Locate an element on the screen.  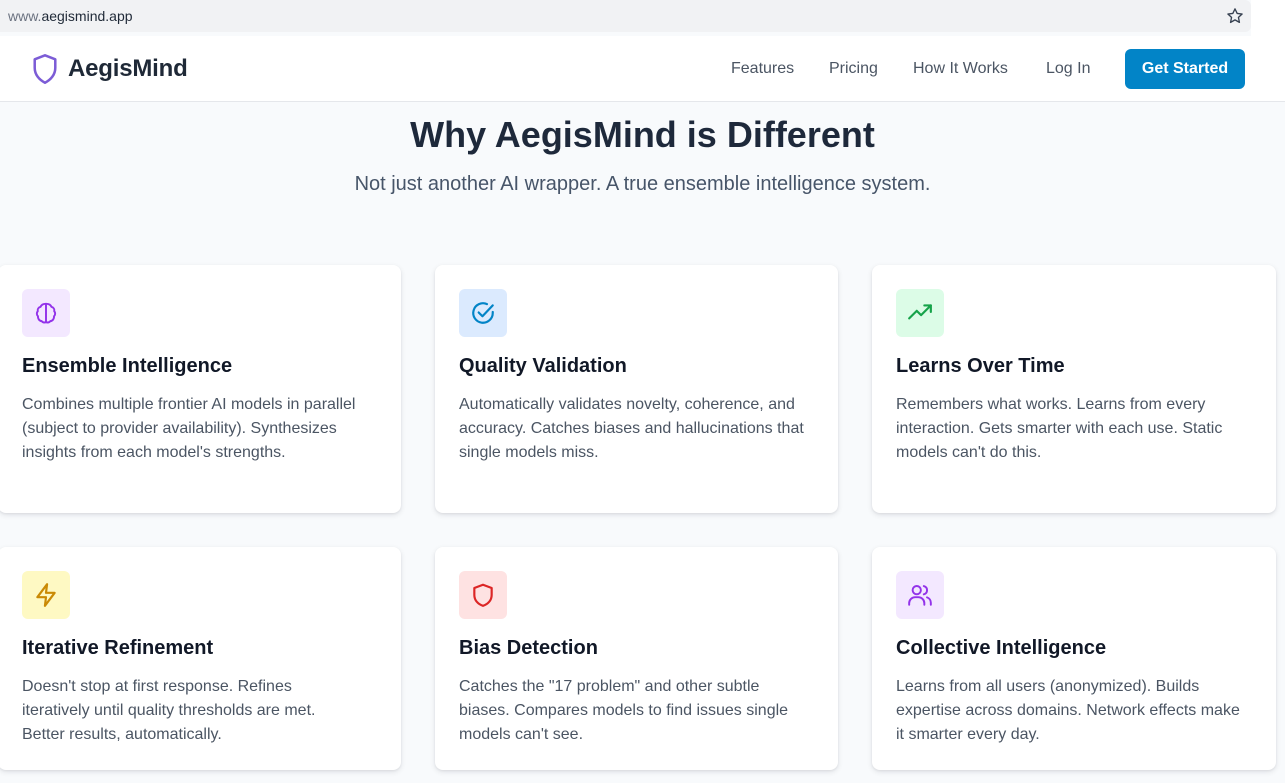
trending-up-icon is located at coordinates (920, 312).